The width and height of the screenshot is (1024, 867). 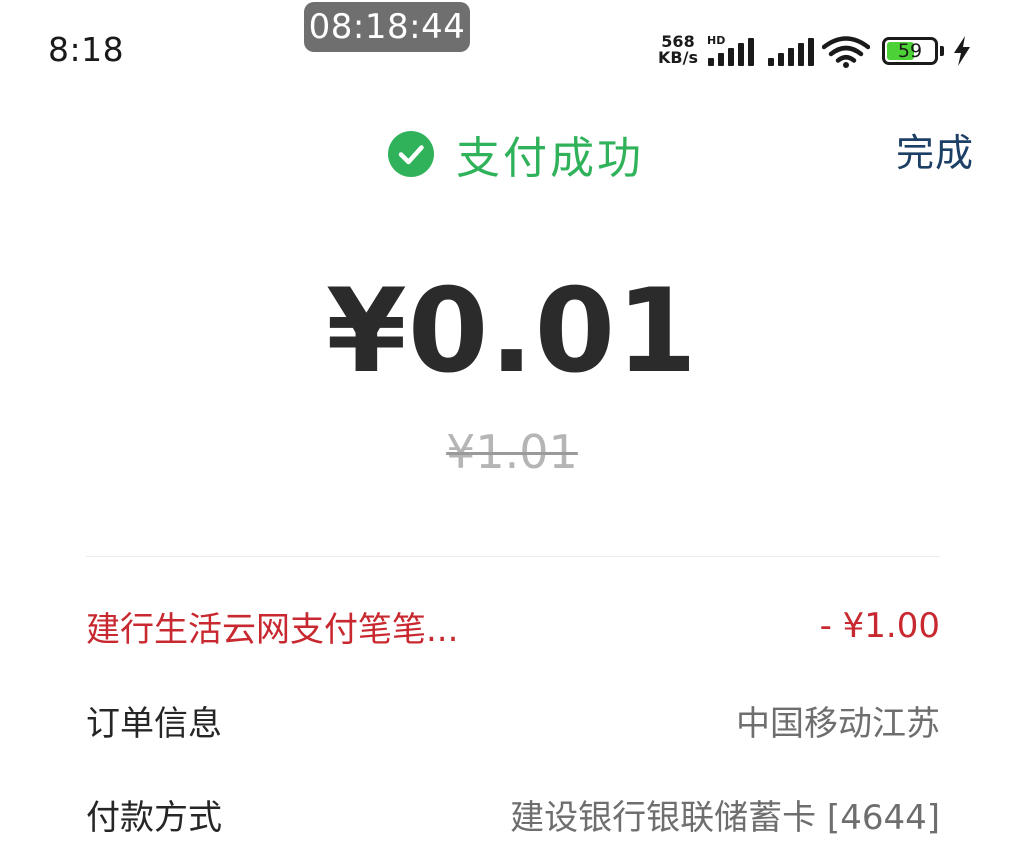 What do you see at coordinates (550, 158) in the screenshot?
I see `payment-success-title: 支付成功` at bounding box center [550, 158].